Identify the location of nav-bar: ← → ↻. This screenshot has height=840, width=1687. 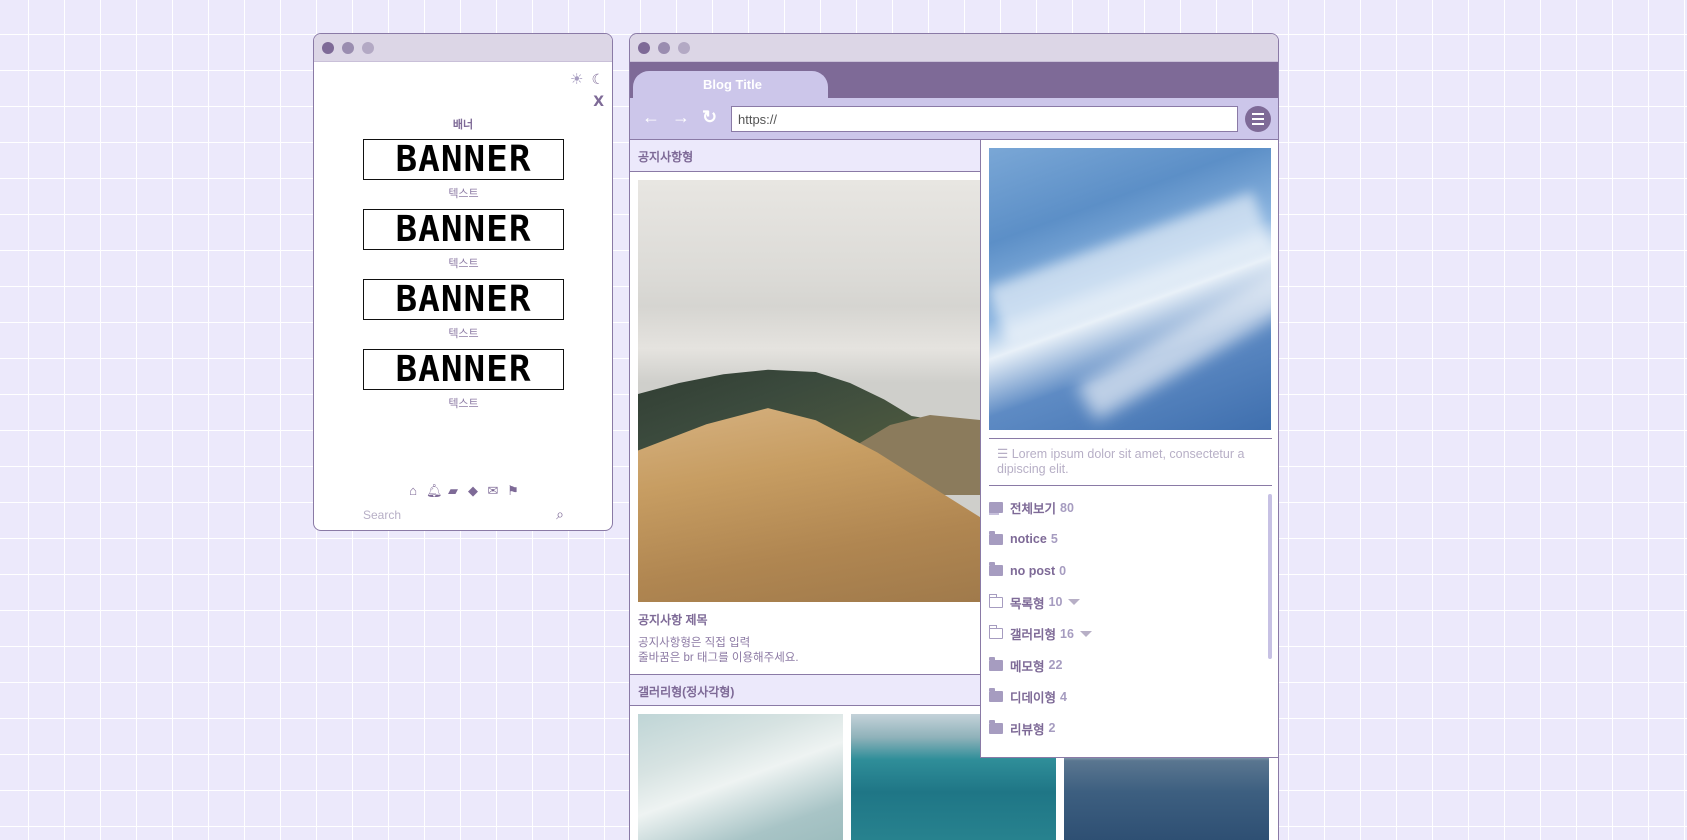
(954, 119).